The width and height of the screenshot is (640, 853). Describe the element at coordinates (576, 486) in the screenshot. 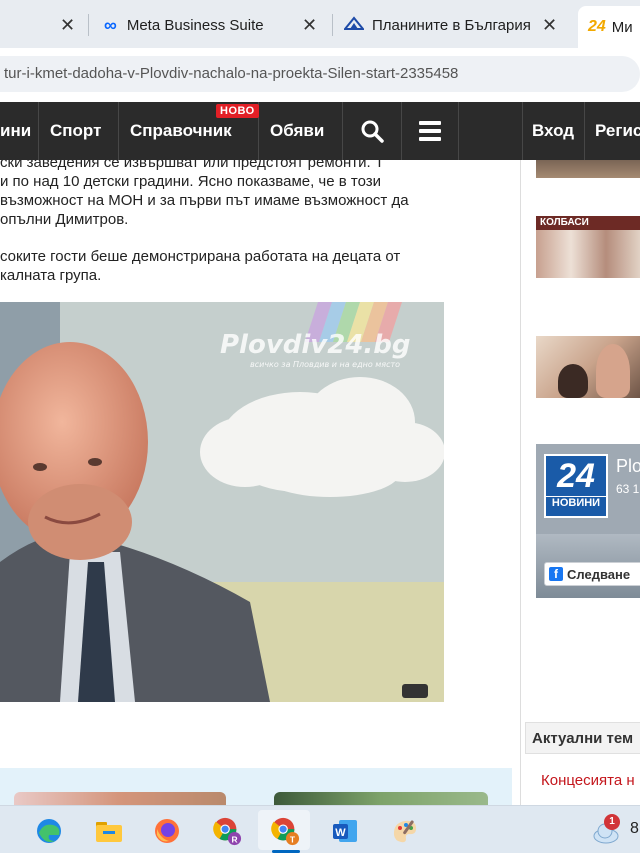

I see `plovdiv24-page-logo: 24 НОВИНИ` at that location.